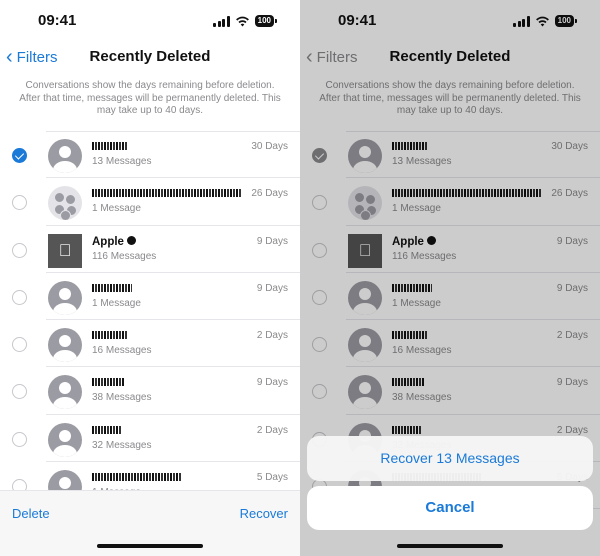 This screenshot has height=556, width=600. Describe the element at coordinates (122, 445) in the screenshot. I see `message-count: 32 Messages` at that location.